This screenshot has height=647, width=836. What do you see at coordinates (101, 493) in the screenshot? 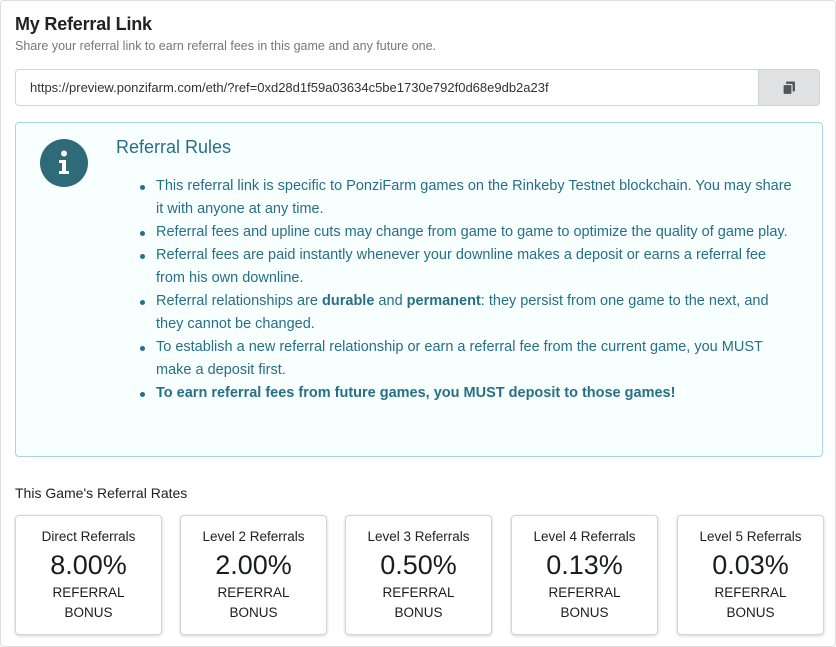
I see `rates-heading: This Game's Referral Rates` at bounding box center [101, 493].